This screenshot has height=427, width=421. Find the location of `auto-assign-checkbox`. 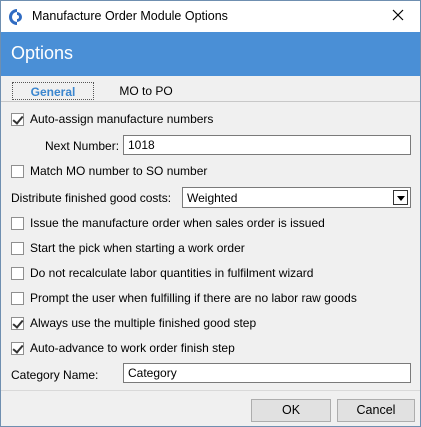

auto-assign-checkbox is located at coordinates (17, 119).